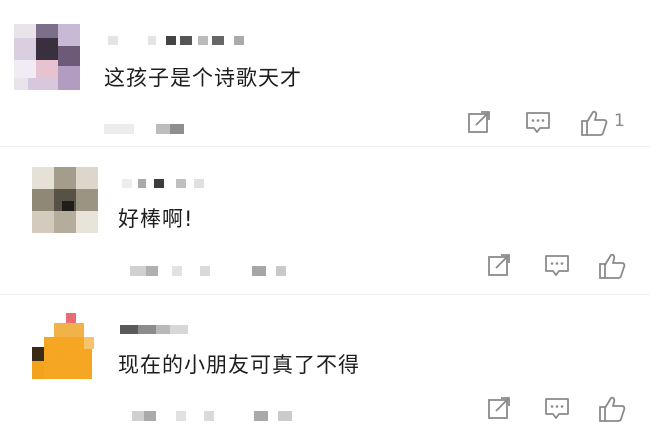 This screenshot has width=650, height=433. What do you see at coordinates (610, 124) in the screenshot?
I see `like-button: 1` at bounding box center [610, 124].